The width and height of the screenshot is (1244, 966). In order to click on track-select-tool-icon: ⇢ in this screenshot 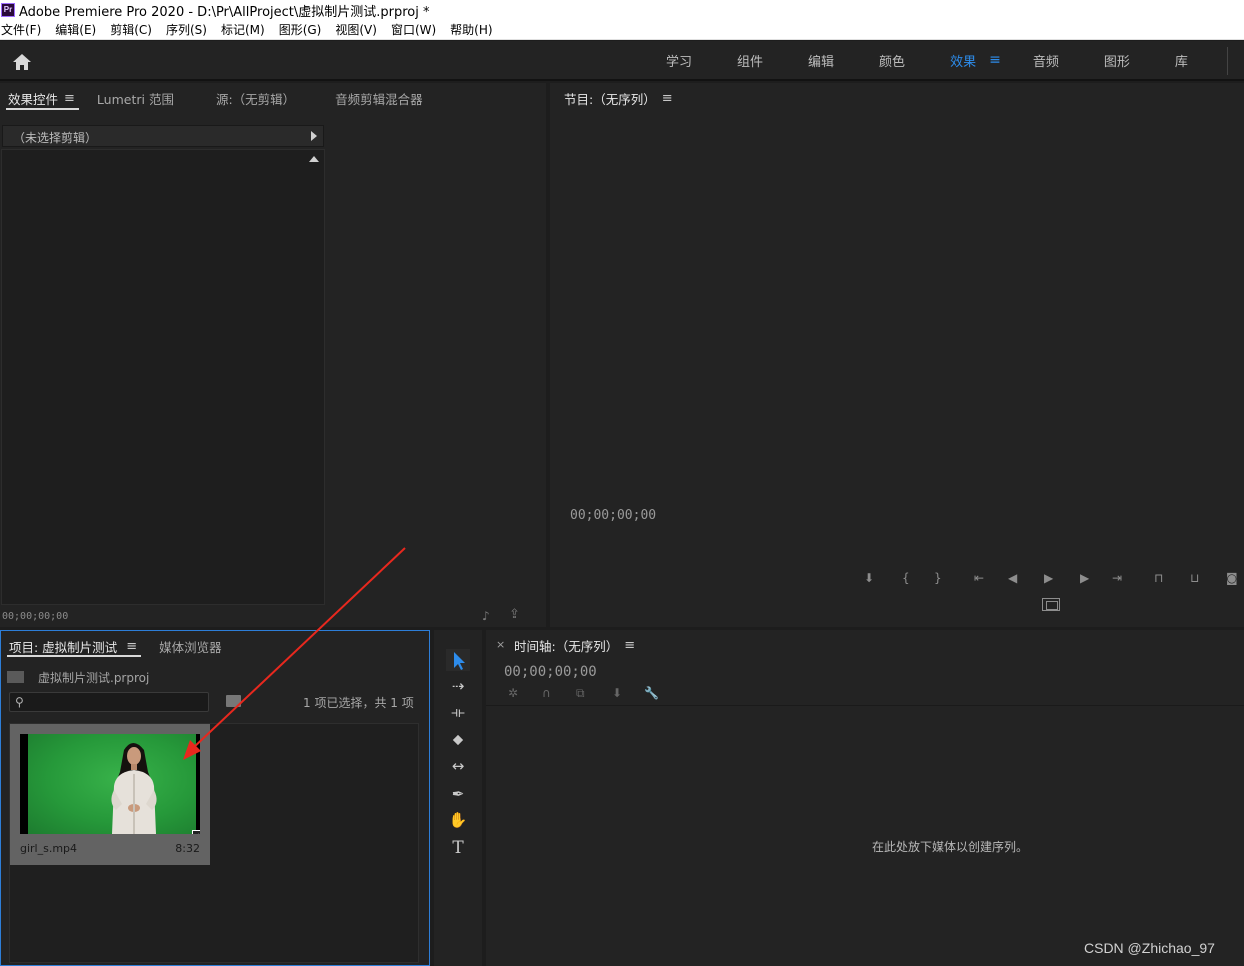, I will do `click(458, 688)`.